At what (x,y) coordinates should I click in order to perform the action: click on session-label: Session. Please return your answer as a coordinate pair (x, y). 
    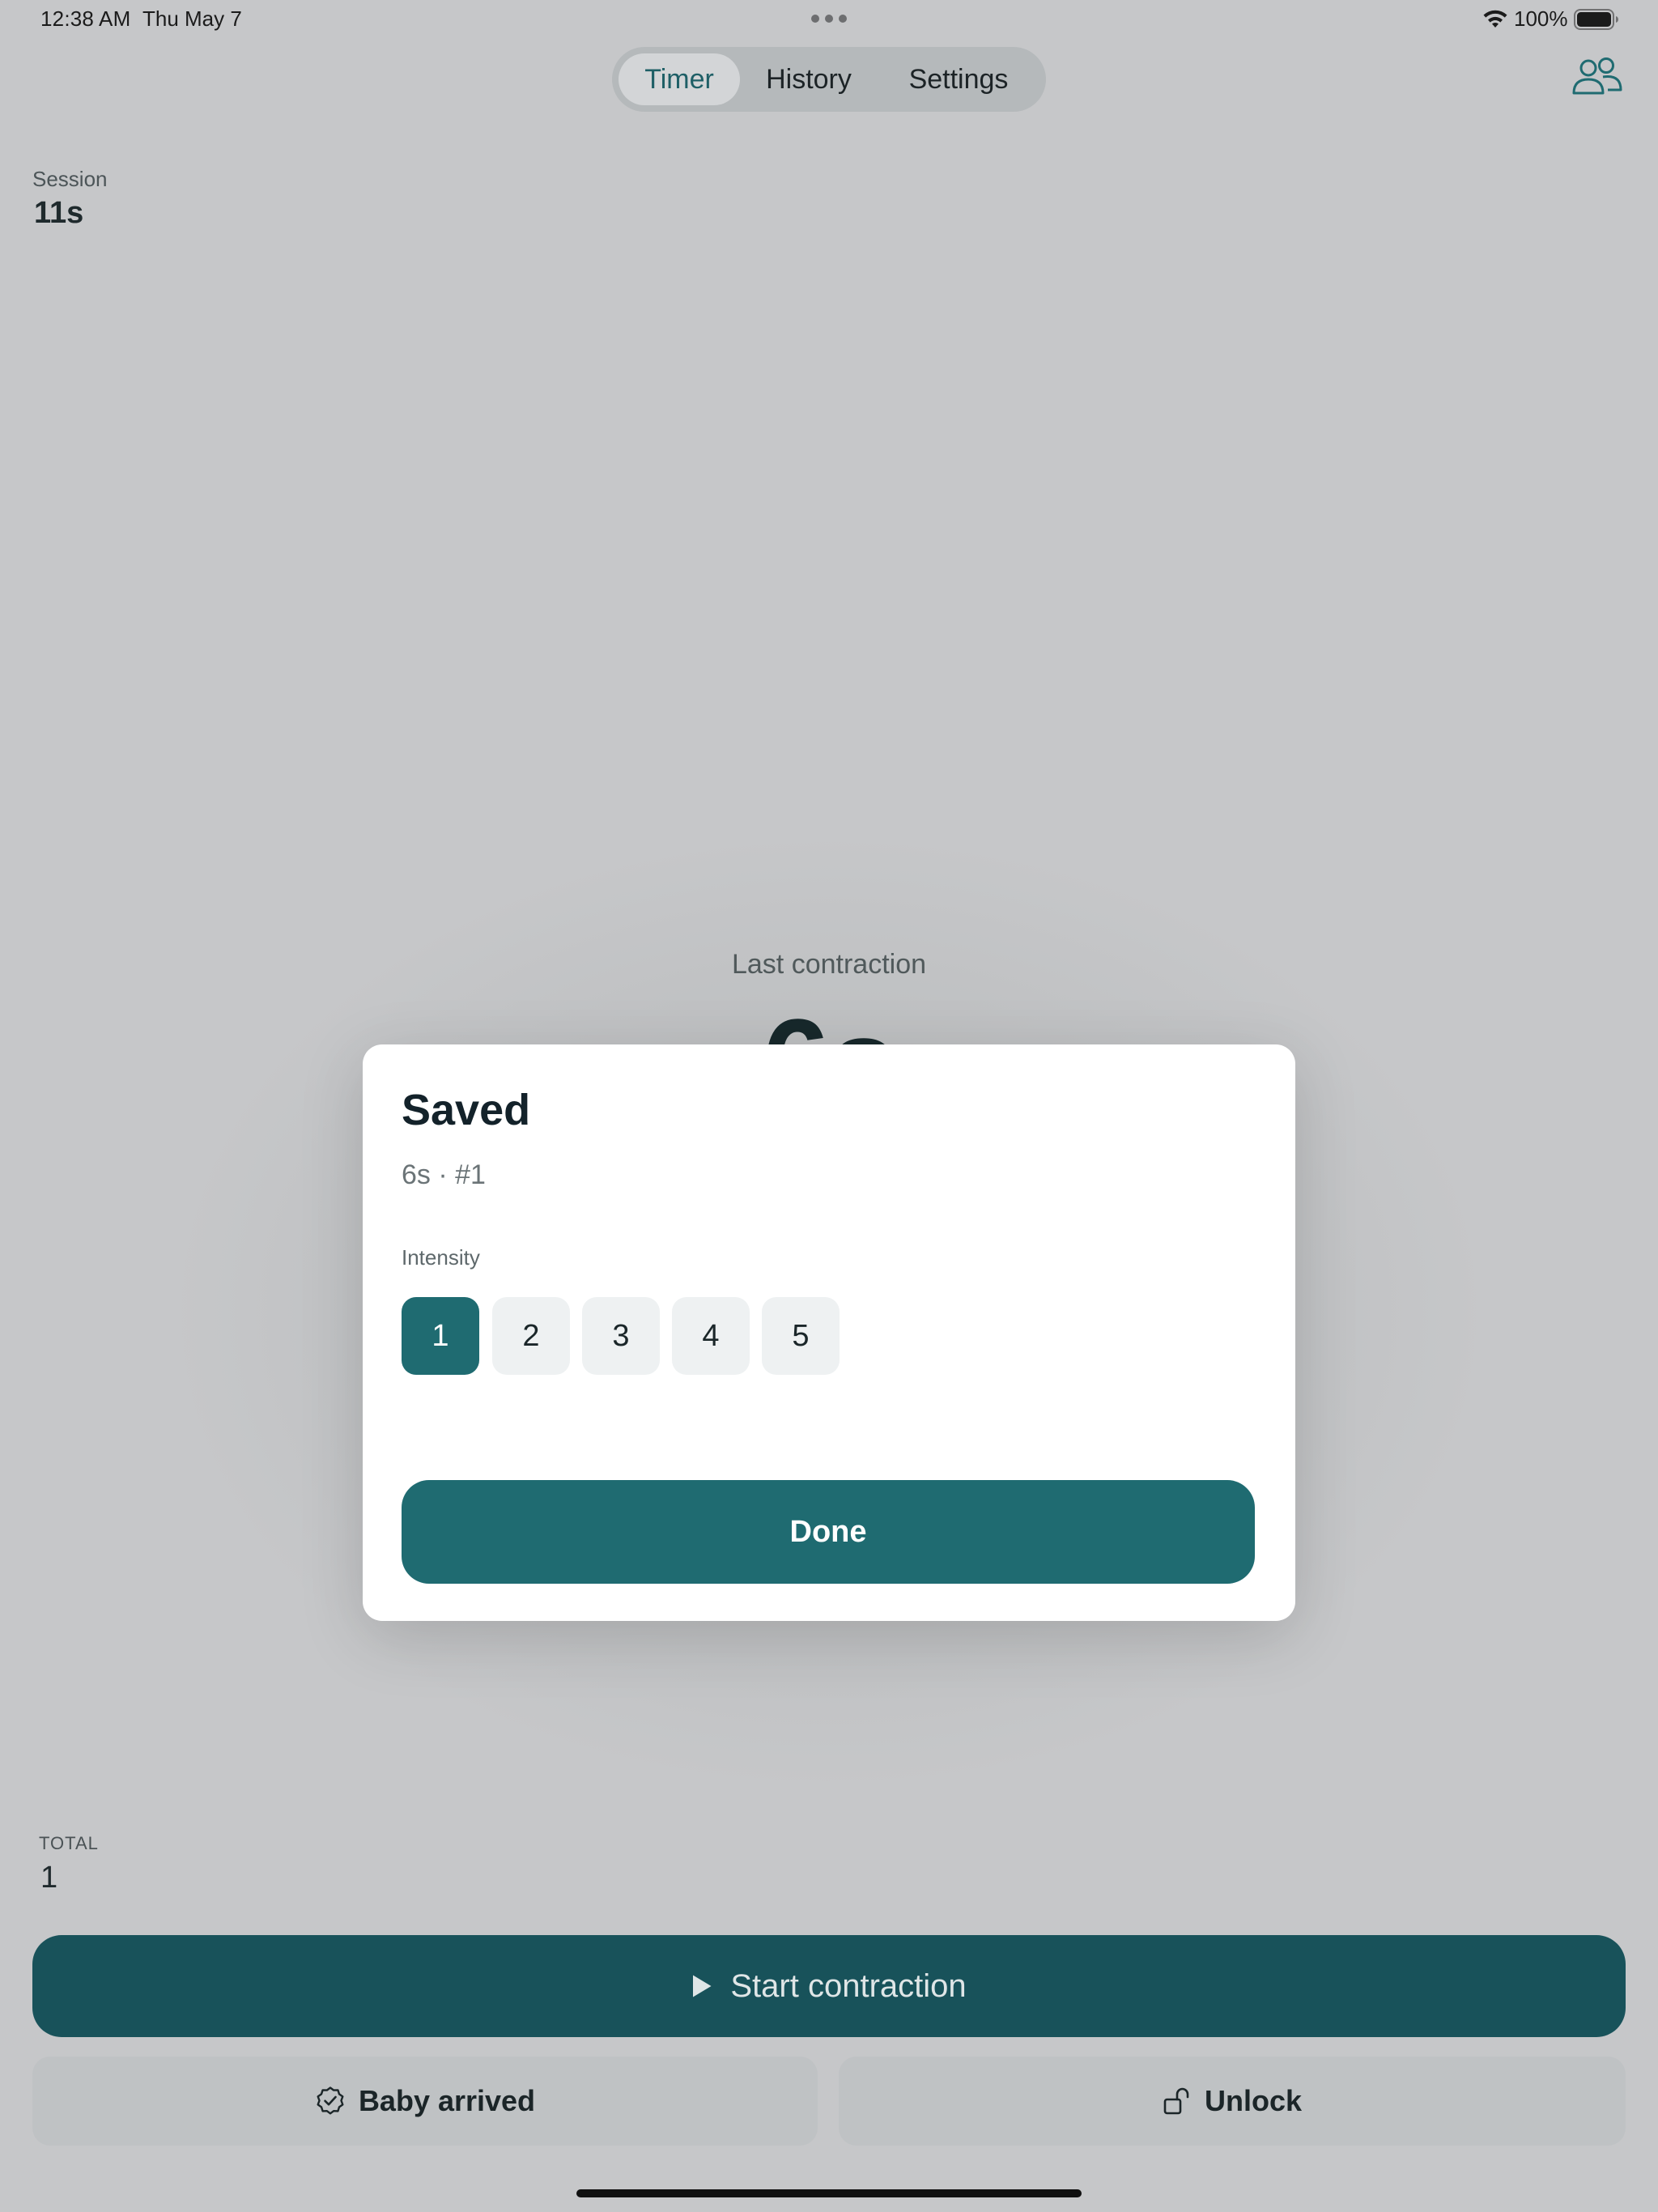
    Looking at the image, I should click on (70, 179).